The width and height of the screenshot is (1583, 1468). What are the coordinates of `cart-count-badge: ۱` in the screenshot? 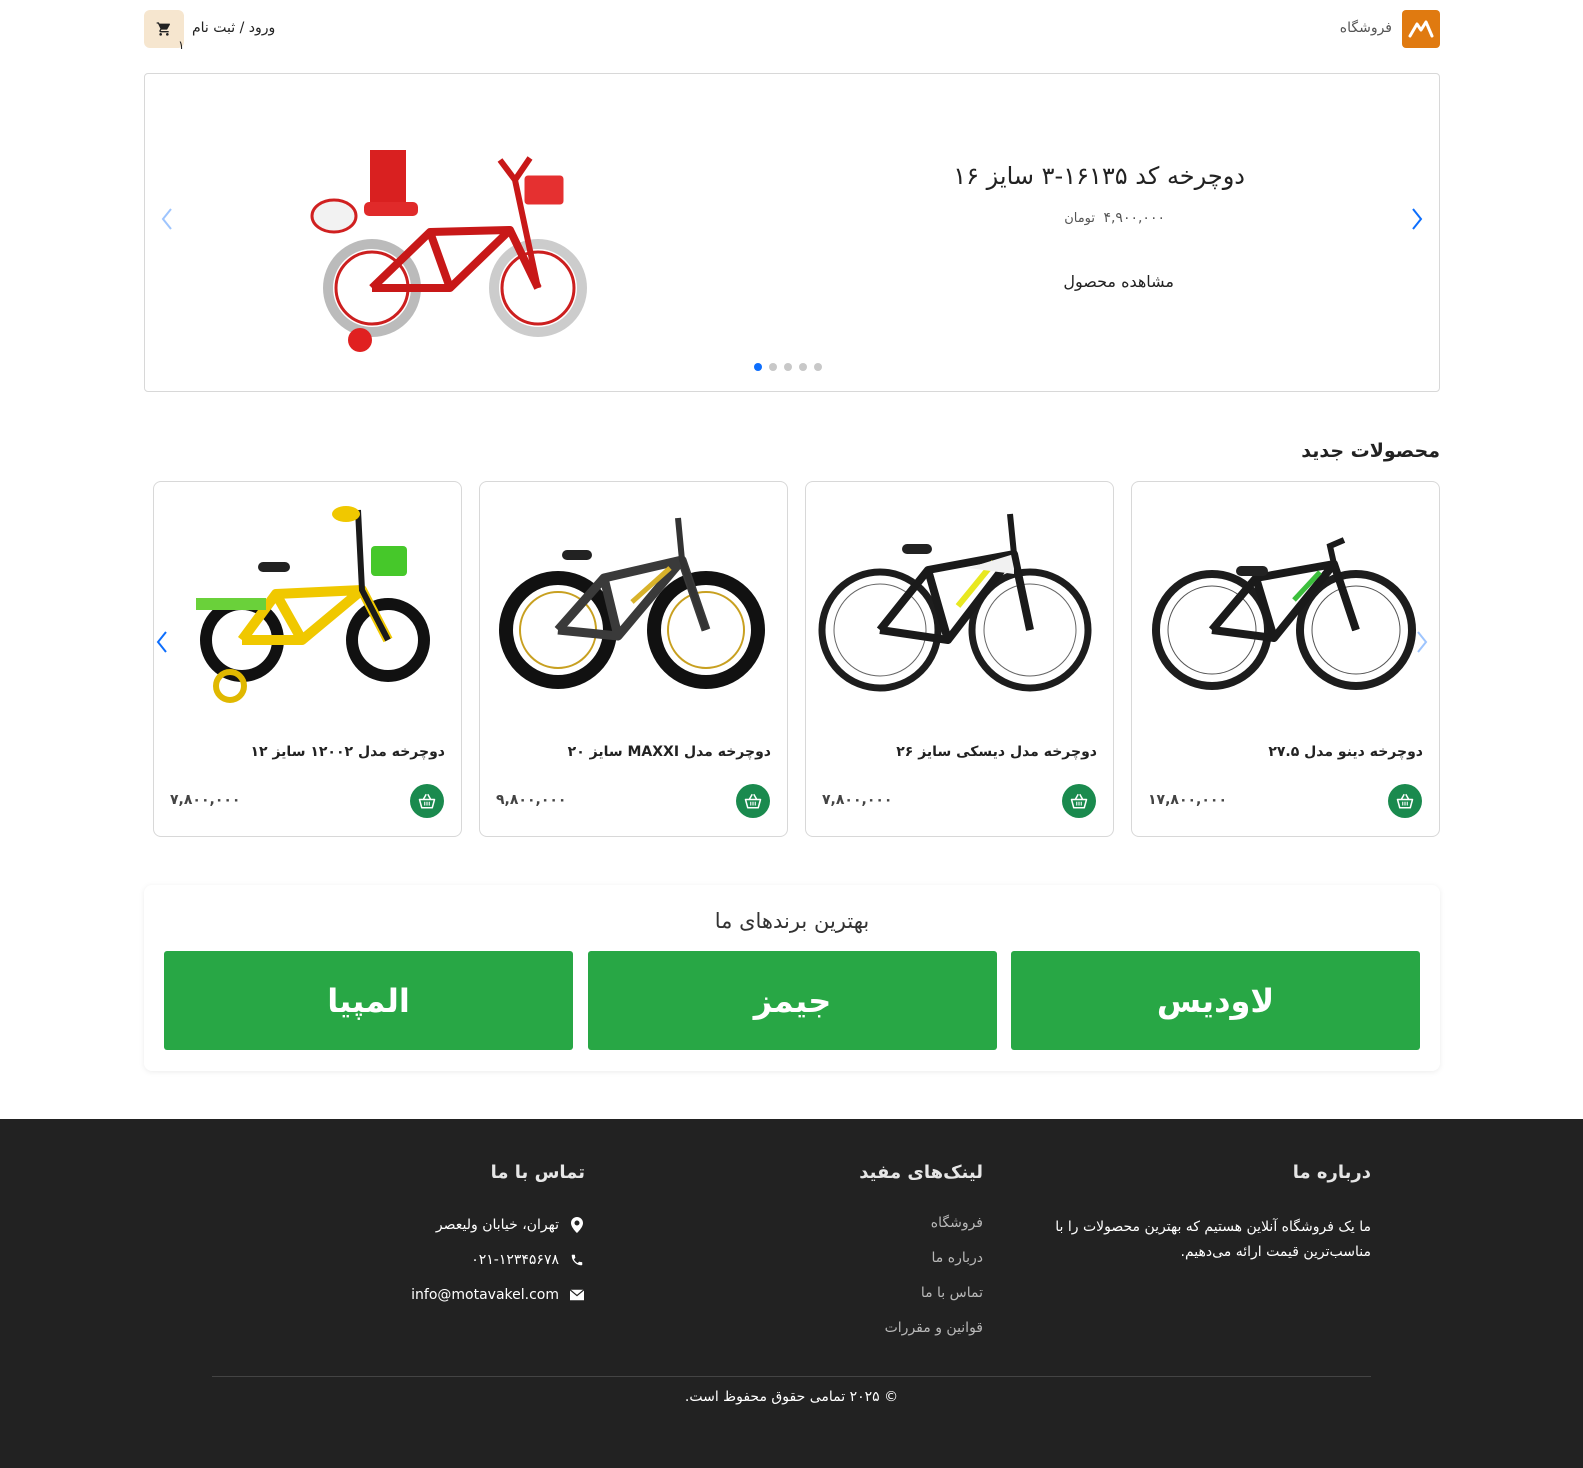 It's located at (181, 45).